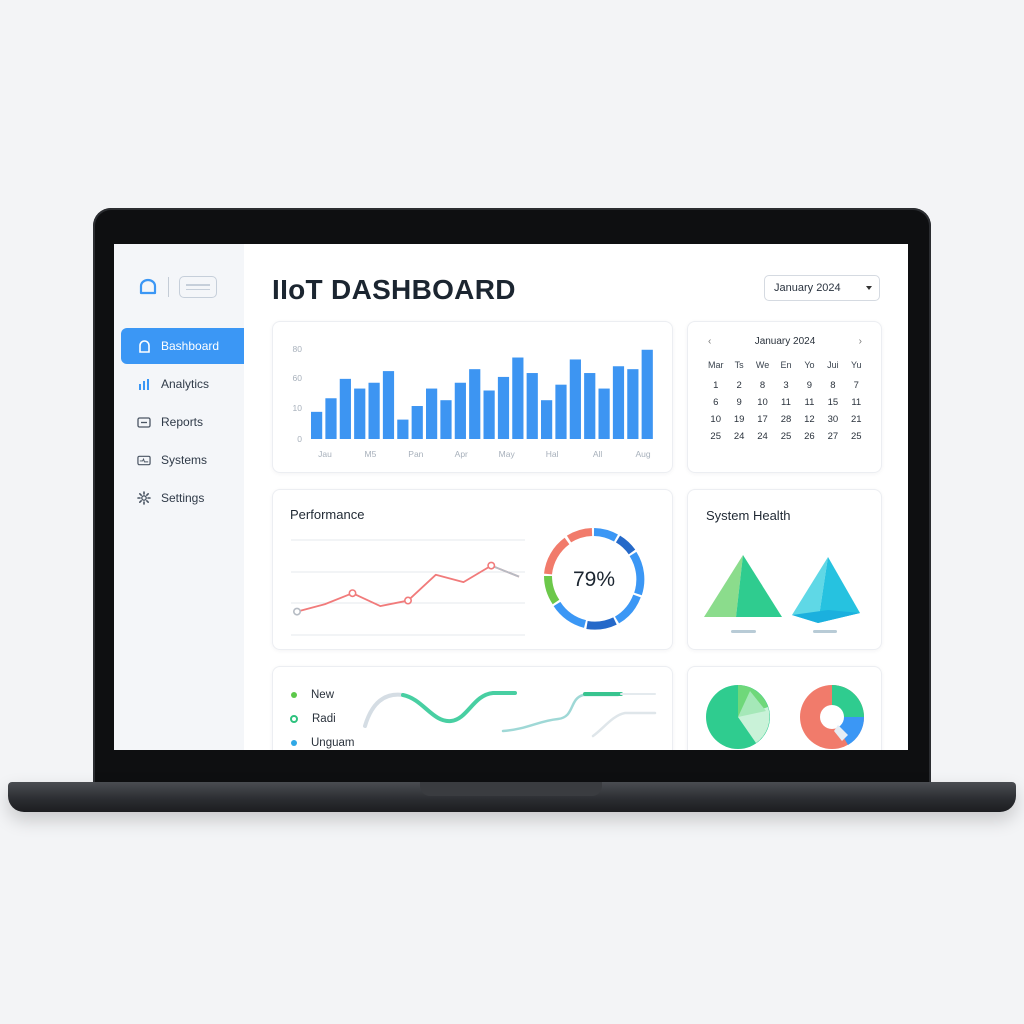 The image size is (1024, 1024). What do you see at coordinates (785, 341) in the screenshot?
I see `calendar-month: January 2024` at bounding box center [785, 341].